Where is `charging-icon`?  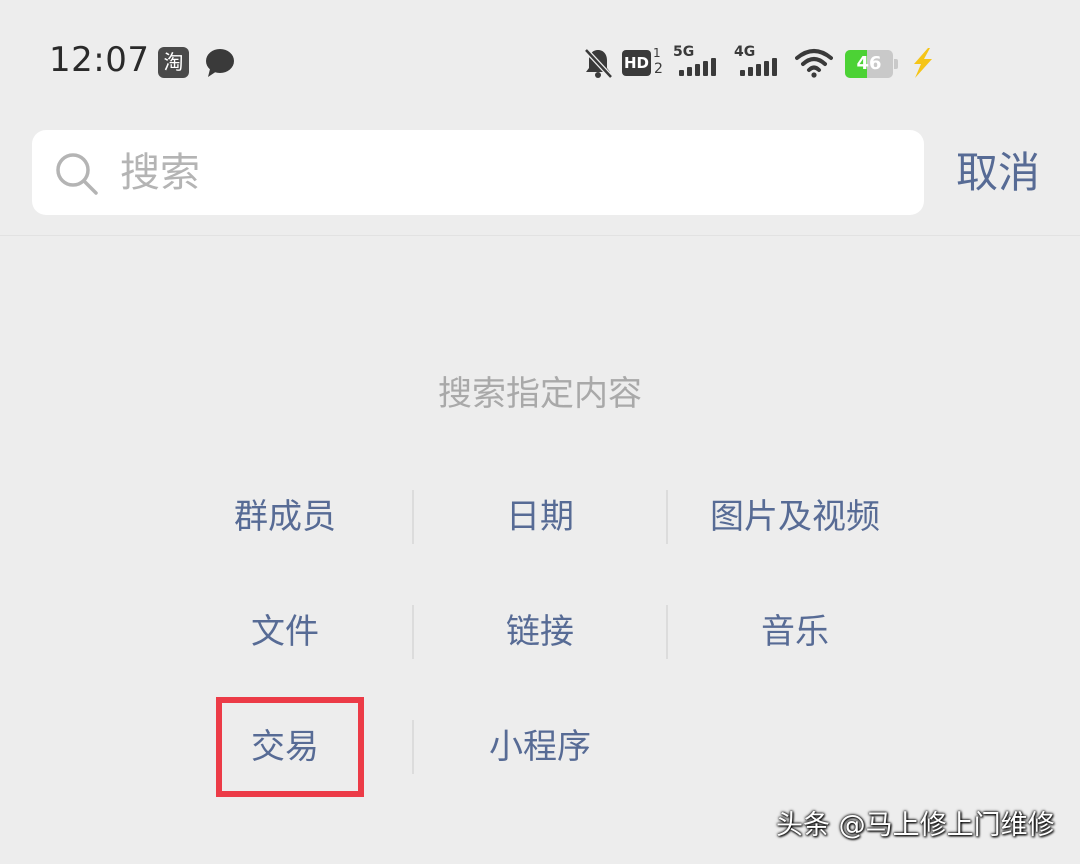
charging-icon is located at coordinates (923, 63).